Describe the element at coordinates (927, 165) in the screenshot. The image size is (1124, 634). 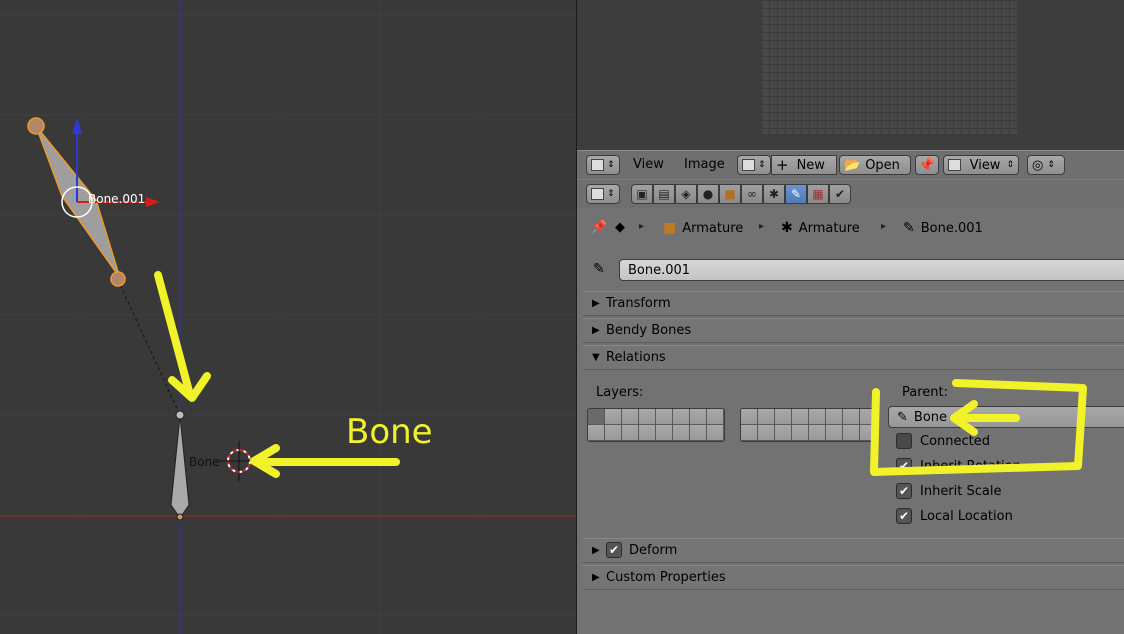
I see `pin-button: 📌` at that location.